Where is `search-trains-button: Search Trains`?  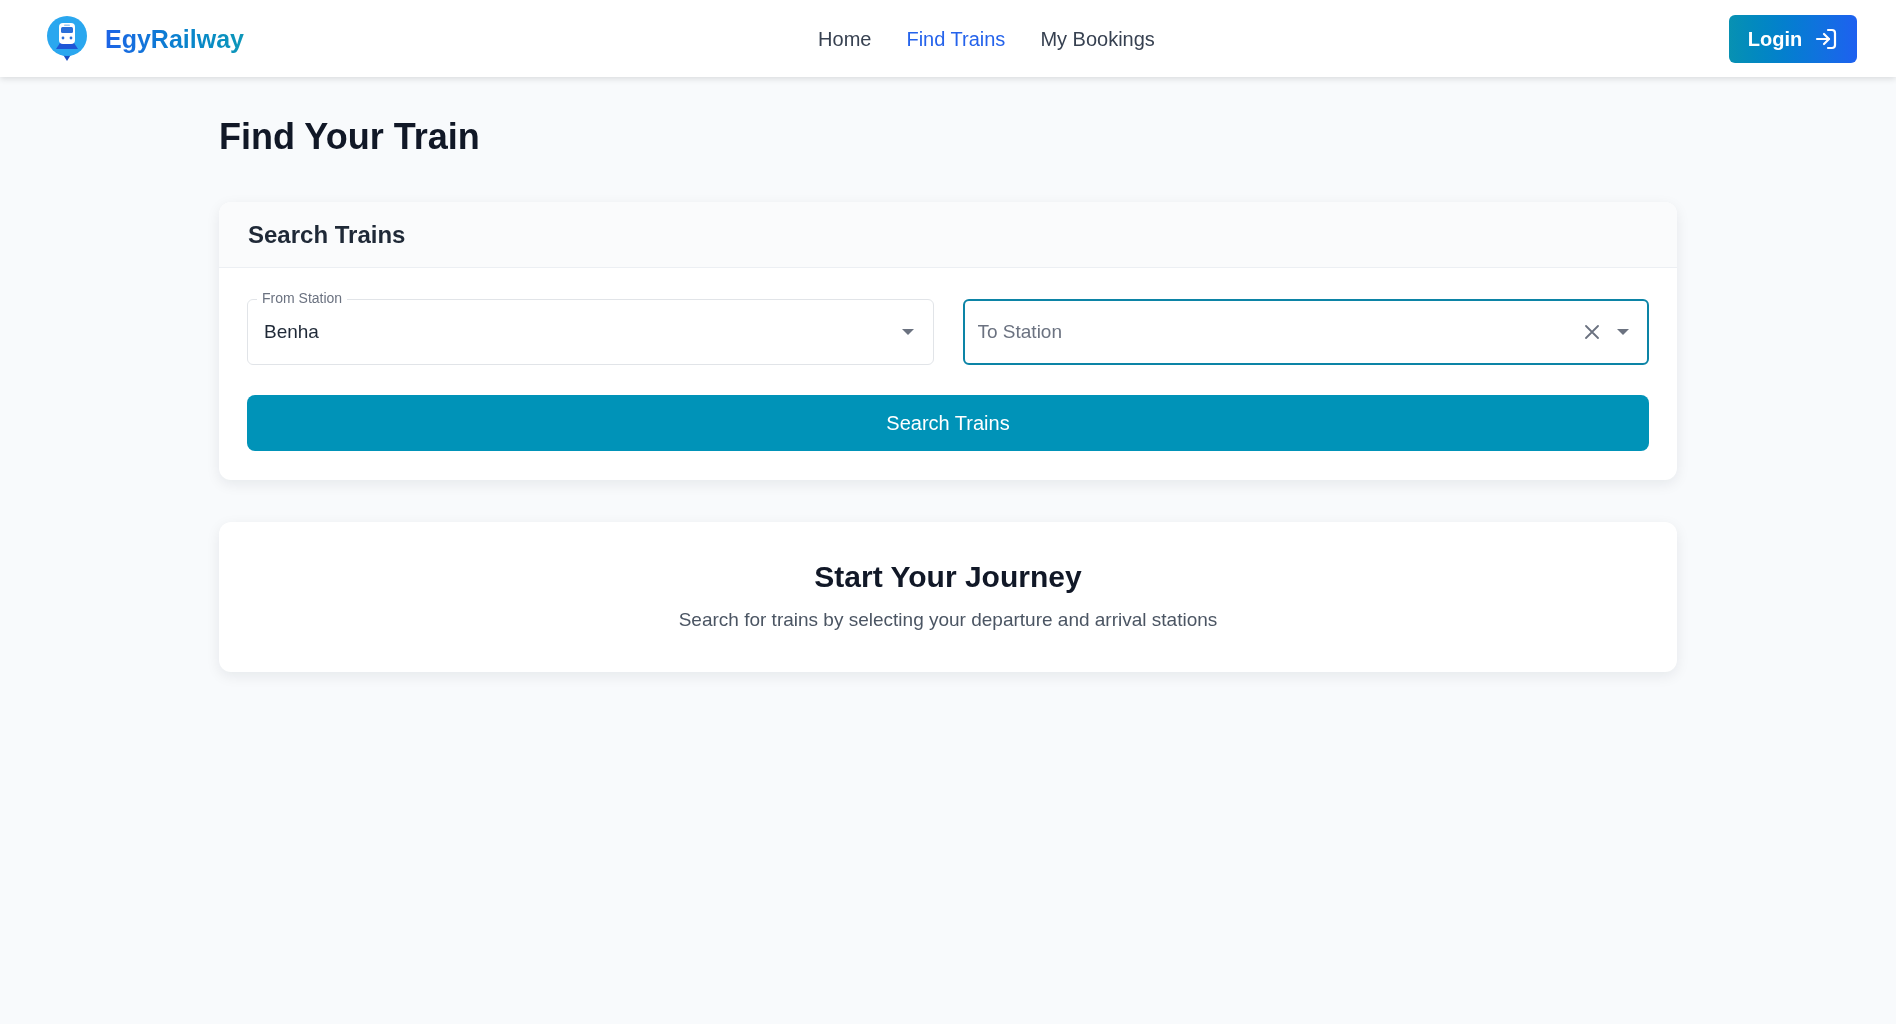
search-trains-button: Search Trains is located at coordinates (948, 423).